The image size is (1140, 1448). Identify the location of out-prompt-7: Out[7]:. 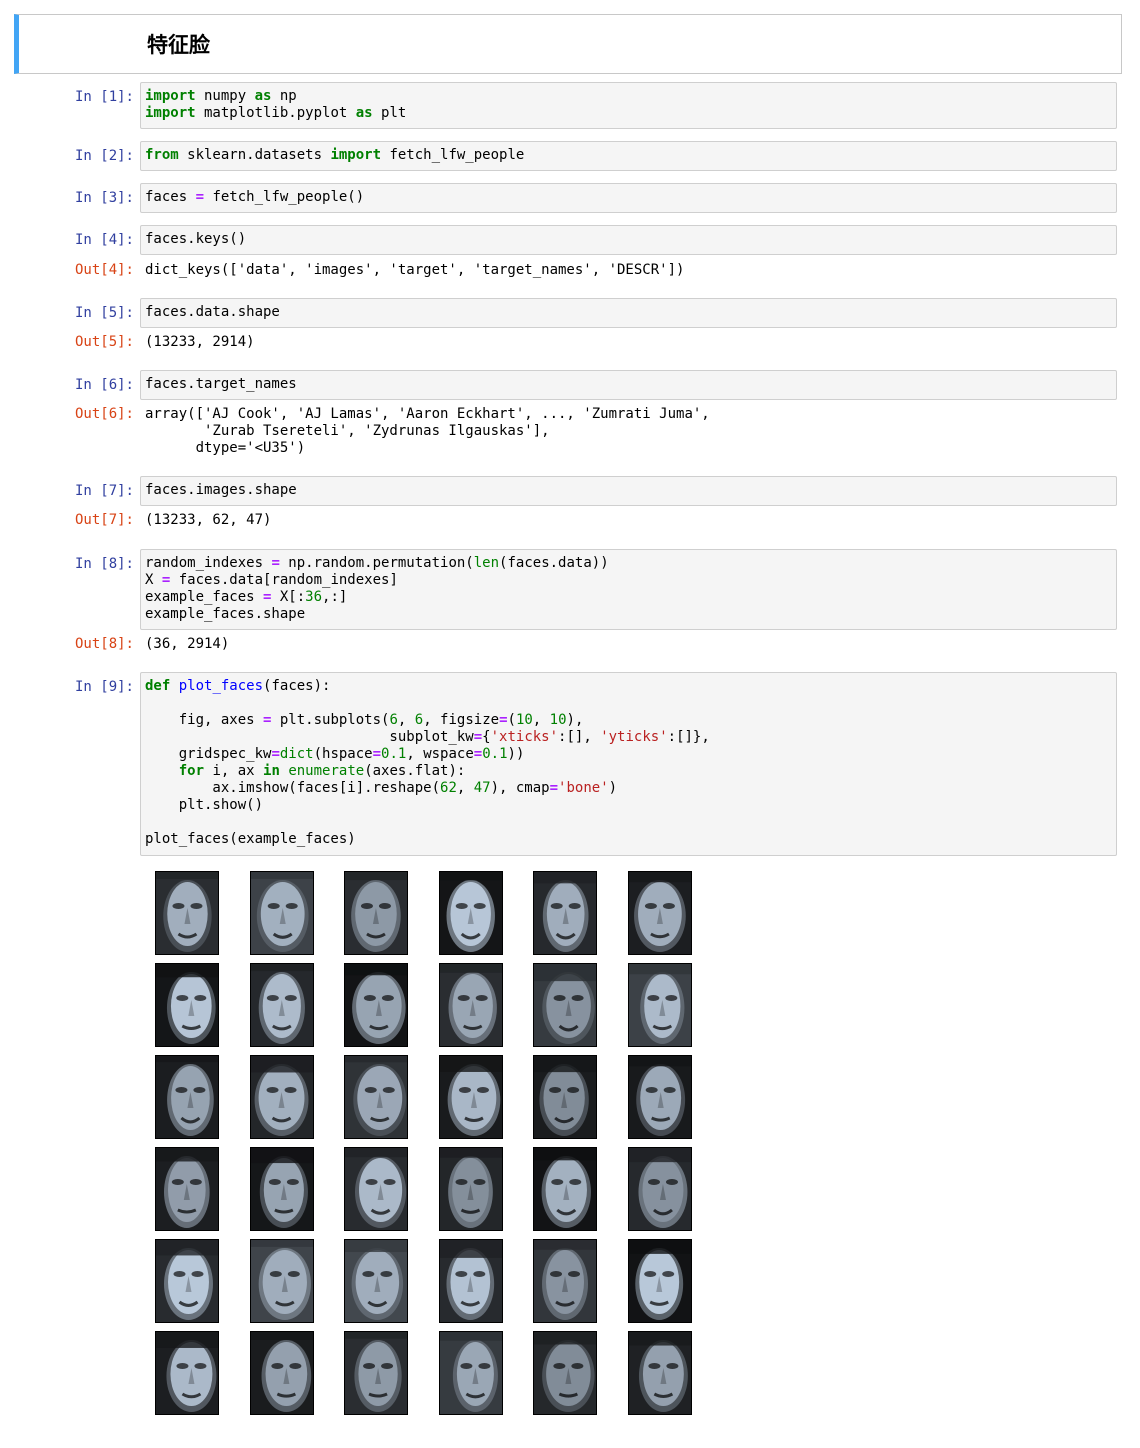
(104, 520).